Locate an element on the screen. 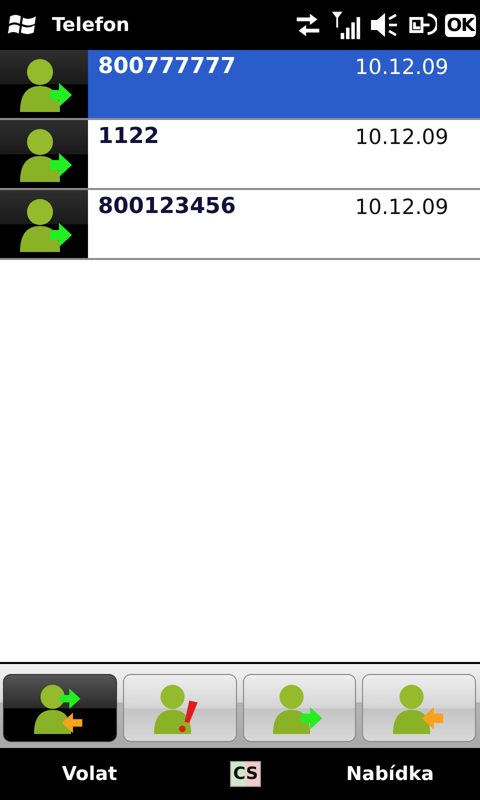  filter-tab is located at coordinates (60, 708).